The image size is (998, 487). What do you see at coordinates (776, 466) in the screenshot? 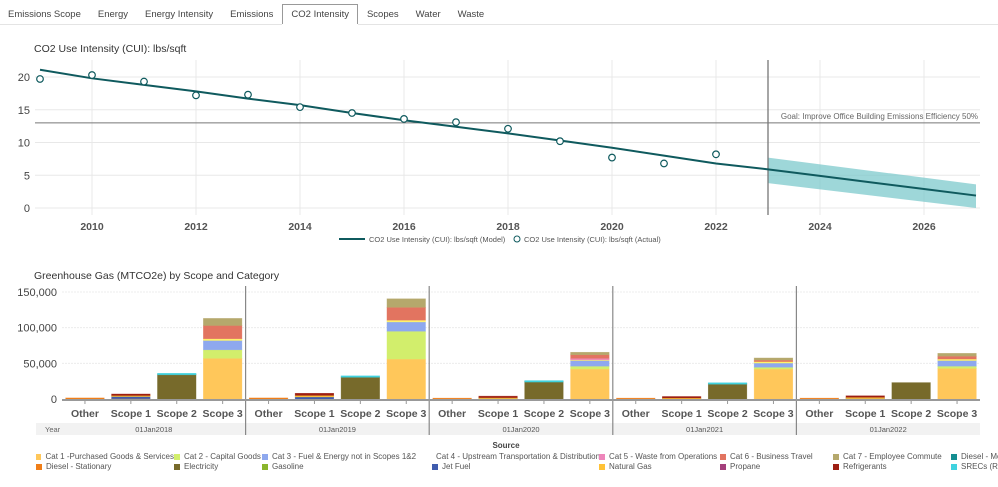
I see `legend-item: Propane` at bounding box center [776, 466].